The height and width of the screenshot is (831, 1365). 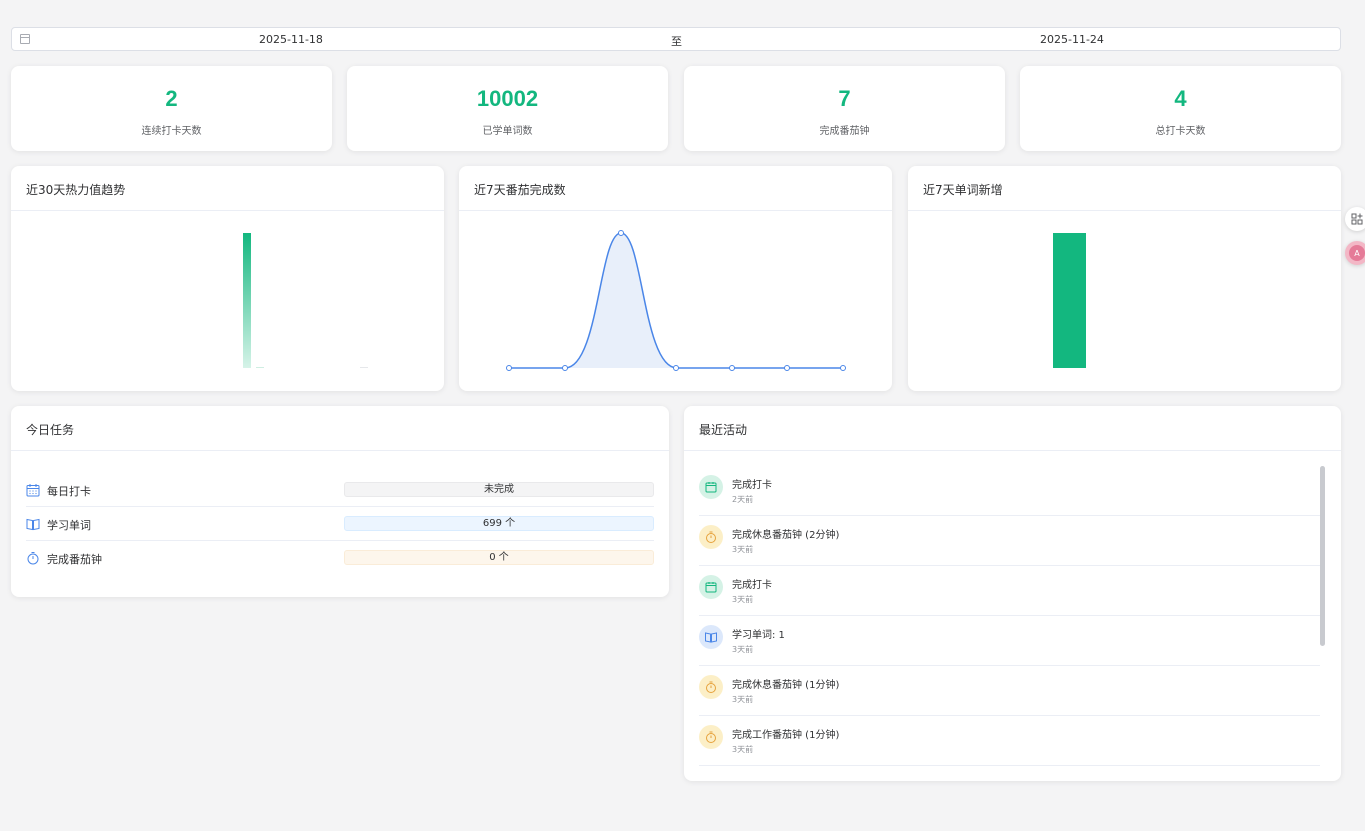 I want to click on stat-value: 7, so click(x=844, y=98).